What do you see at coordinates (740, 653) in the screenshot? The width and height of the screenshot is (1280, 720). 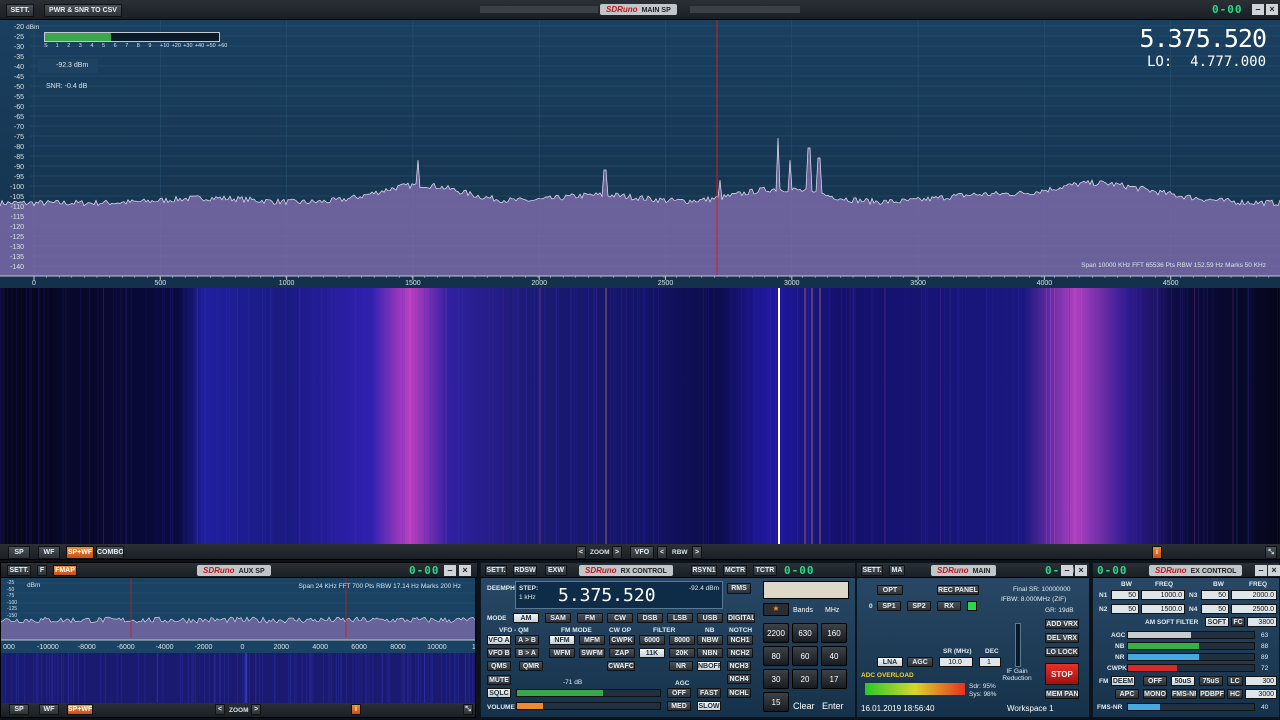 I see `rx-nch2-button: NCH2` at bounding box center [740, 653].